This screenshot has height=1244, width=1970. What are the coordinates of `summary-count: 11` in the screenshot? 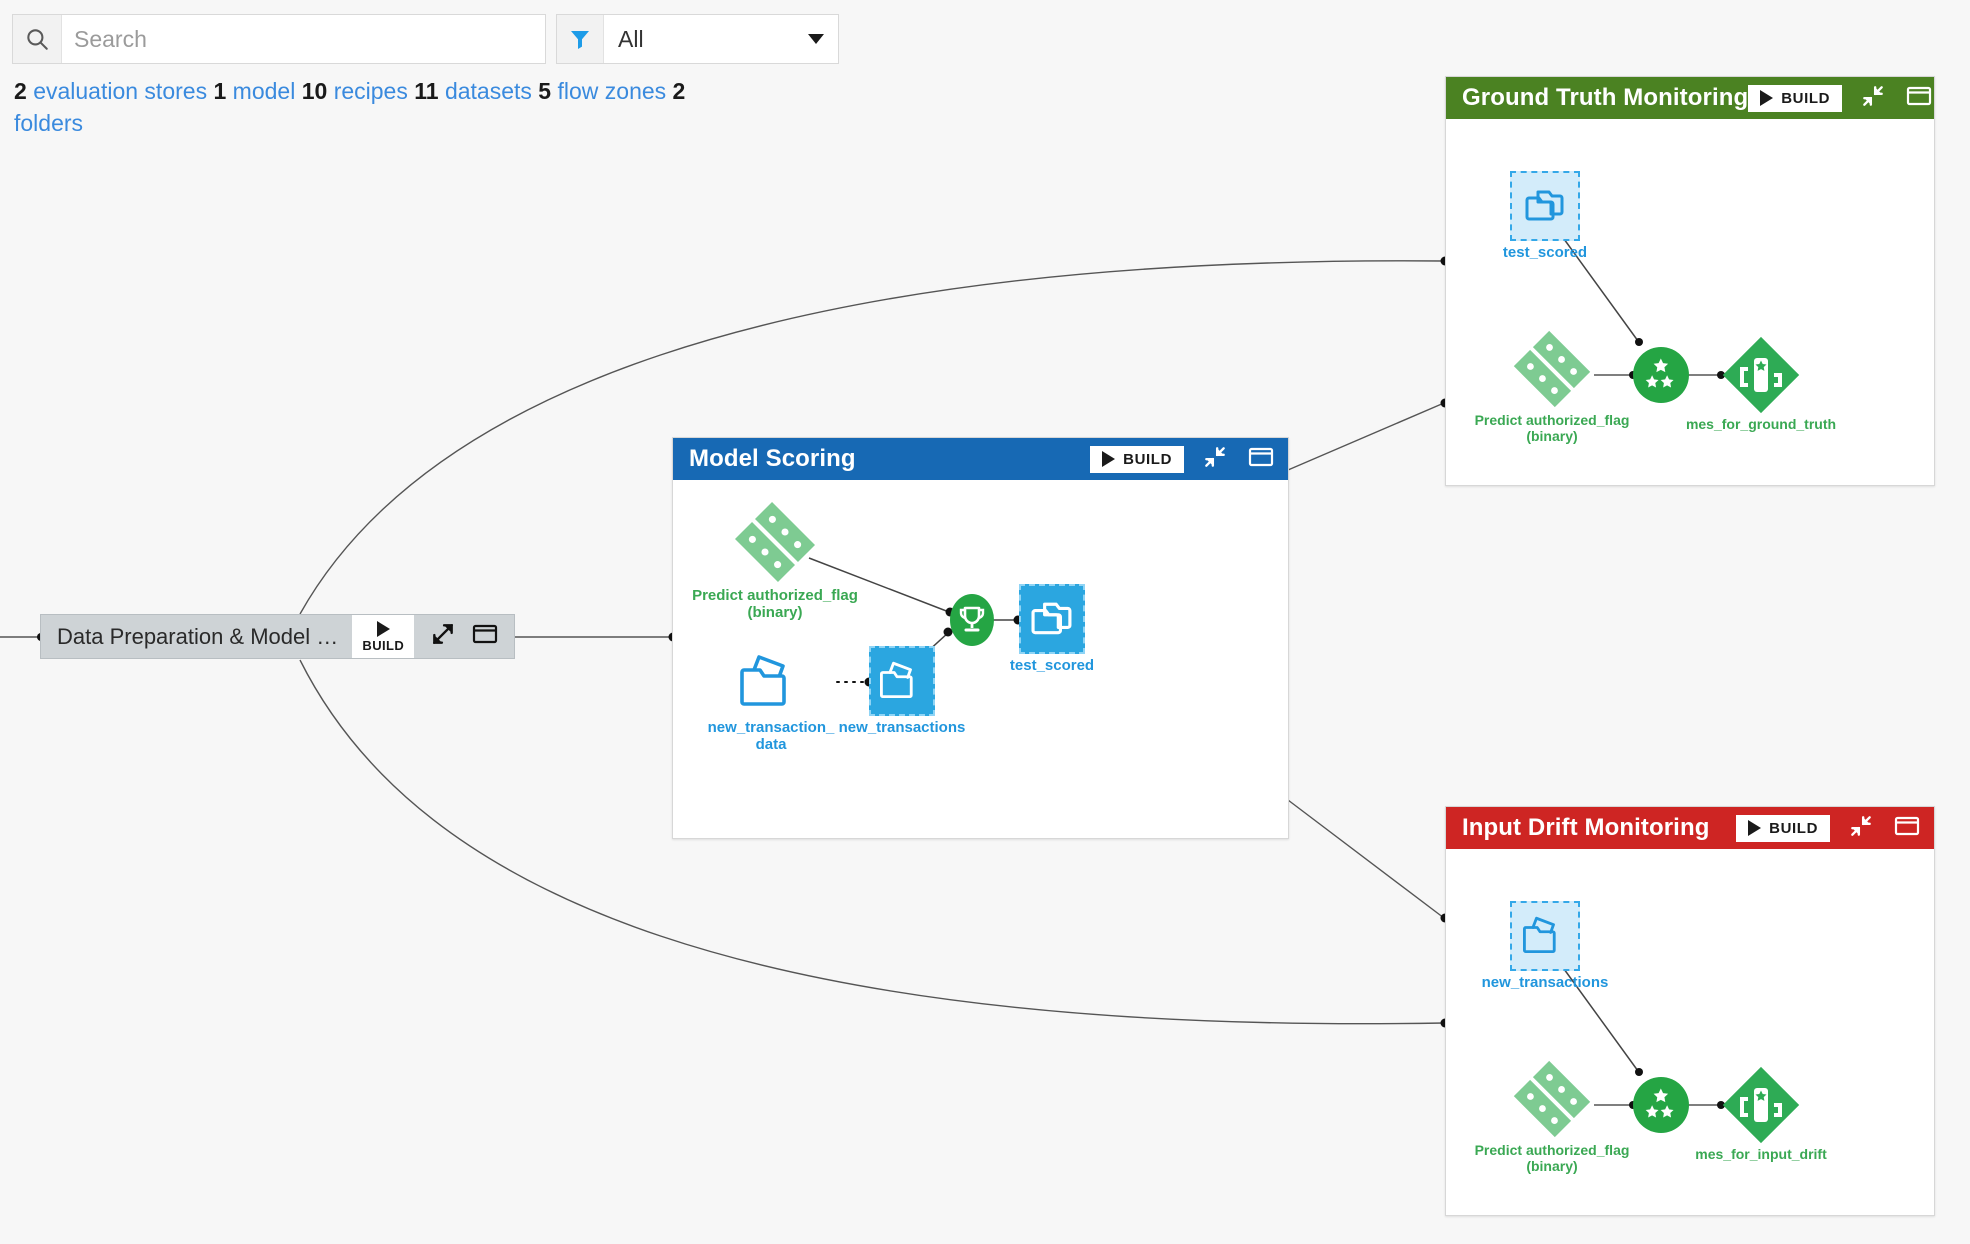 It's located at (426, 91).